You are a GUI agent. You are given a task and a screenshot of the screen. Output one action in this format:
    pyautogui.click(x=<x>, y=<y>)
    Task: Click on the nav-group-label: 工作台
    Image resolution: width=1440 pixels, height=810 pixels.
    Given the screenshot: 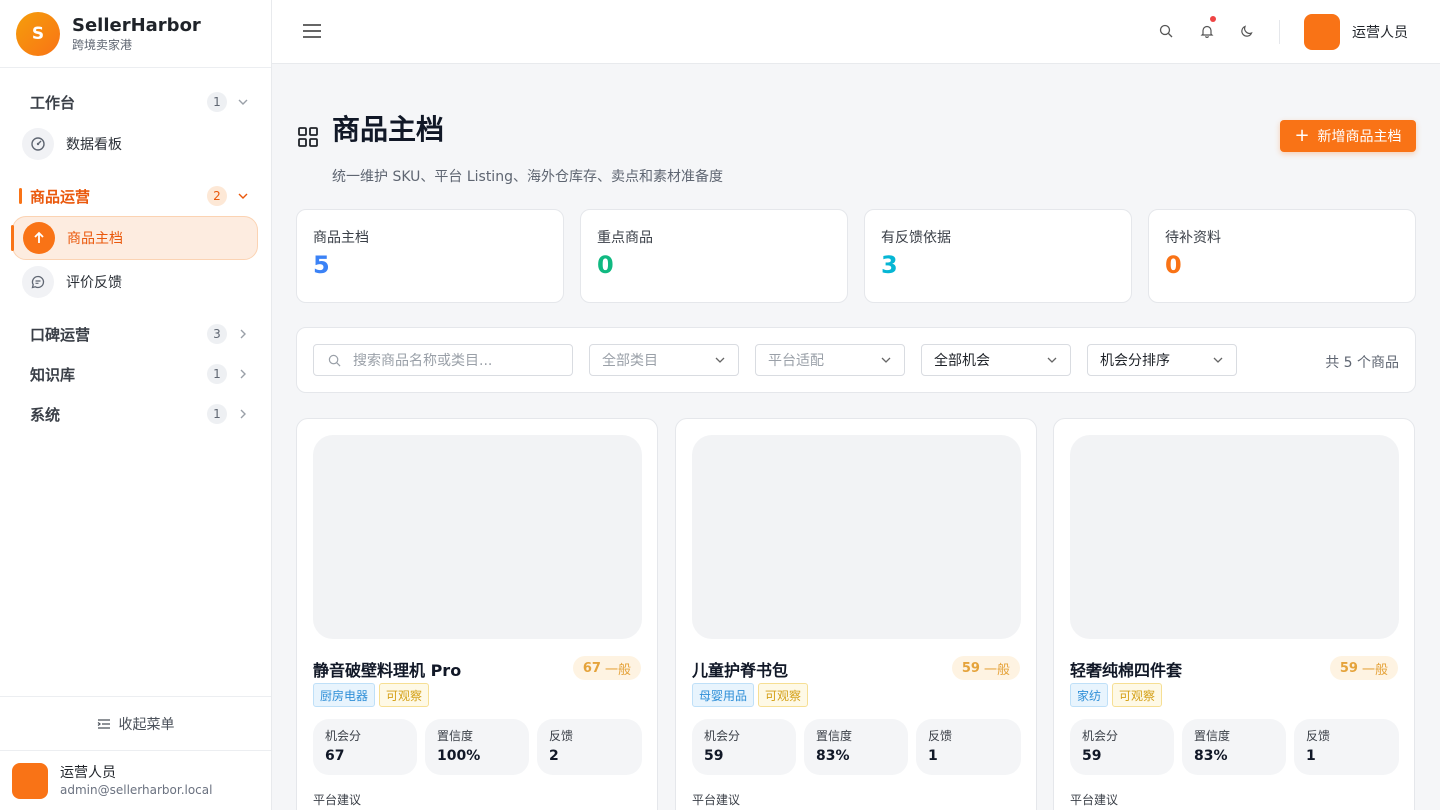 What is the action you would take?
    pyautogui.click(x=53, y=102)
    